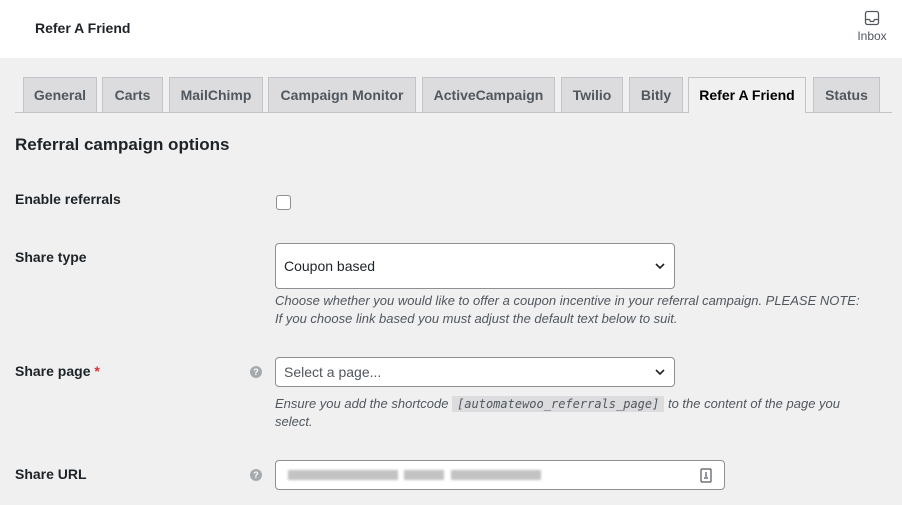 This screenshot has width=902, height=505. What do you see at coordinates (68, 199) in the screenshot?
I see `enable-referrals-label: Enable referrals` at bounding box center [68, 199].